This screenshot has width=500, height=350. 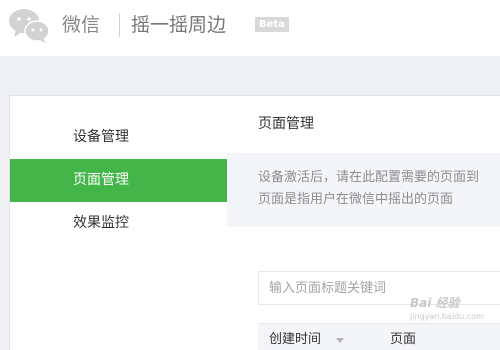 I want to click on sort-down-icon, so click(x=340, y=340).